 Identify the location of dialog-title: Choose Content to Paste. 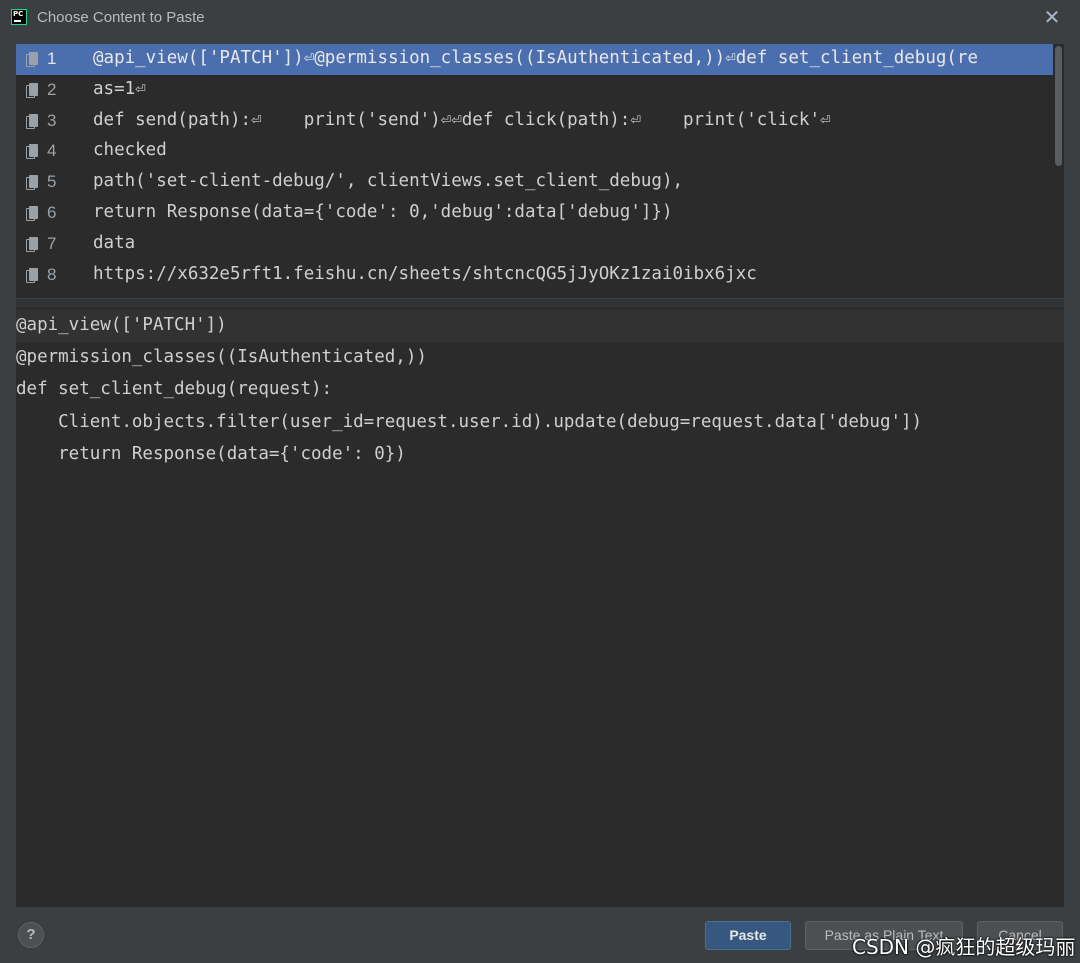
(121, 17).